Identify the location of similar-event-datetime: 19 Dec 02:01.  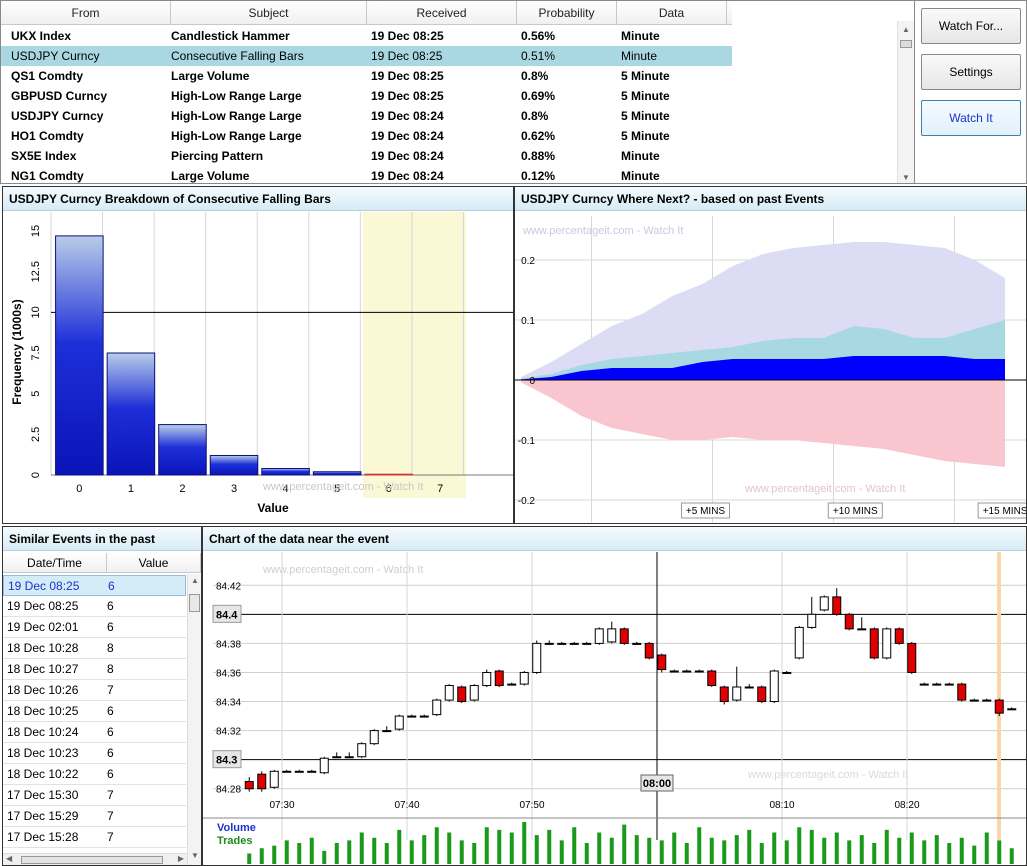
(43, 627).